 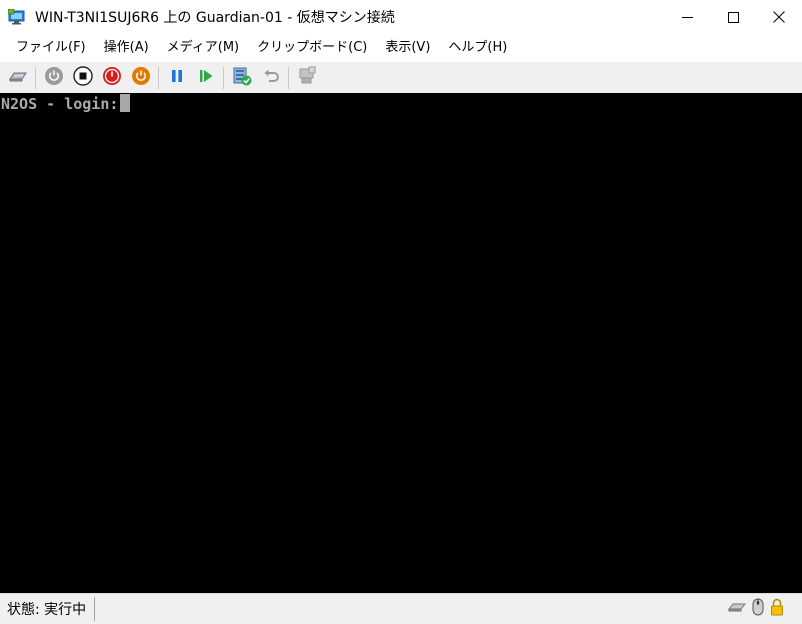 What do you see at coordinates (16, 16) in the screenshot?
I see `vm-connection-icon` at bounding box center [16, 16].